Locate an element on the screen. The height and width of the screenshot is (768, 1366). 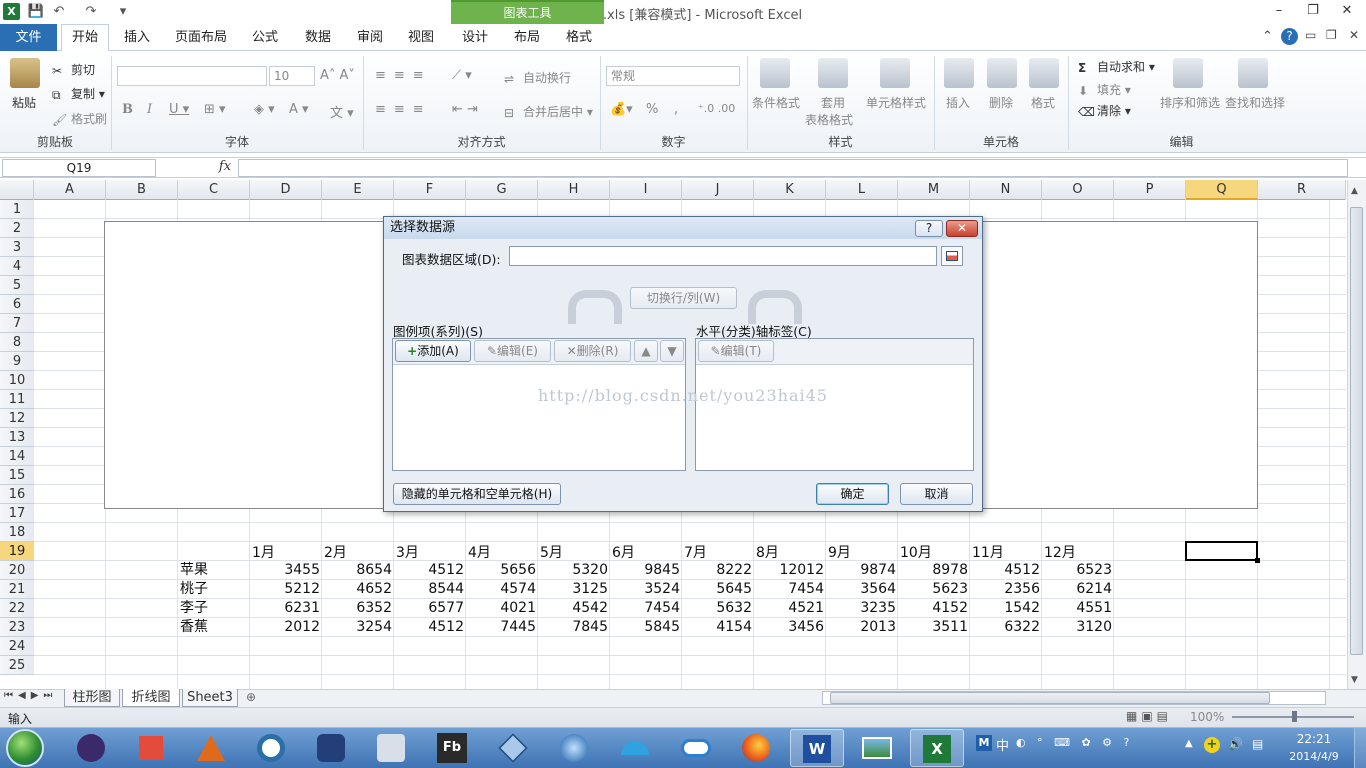
column-header-m: M is located at coordinates (934, 190).